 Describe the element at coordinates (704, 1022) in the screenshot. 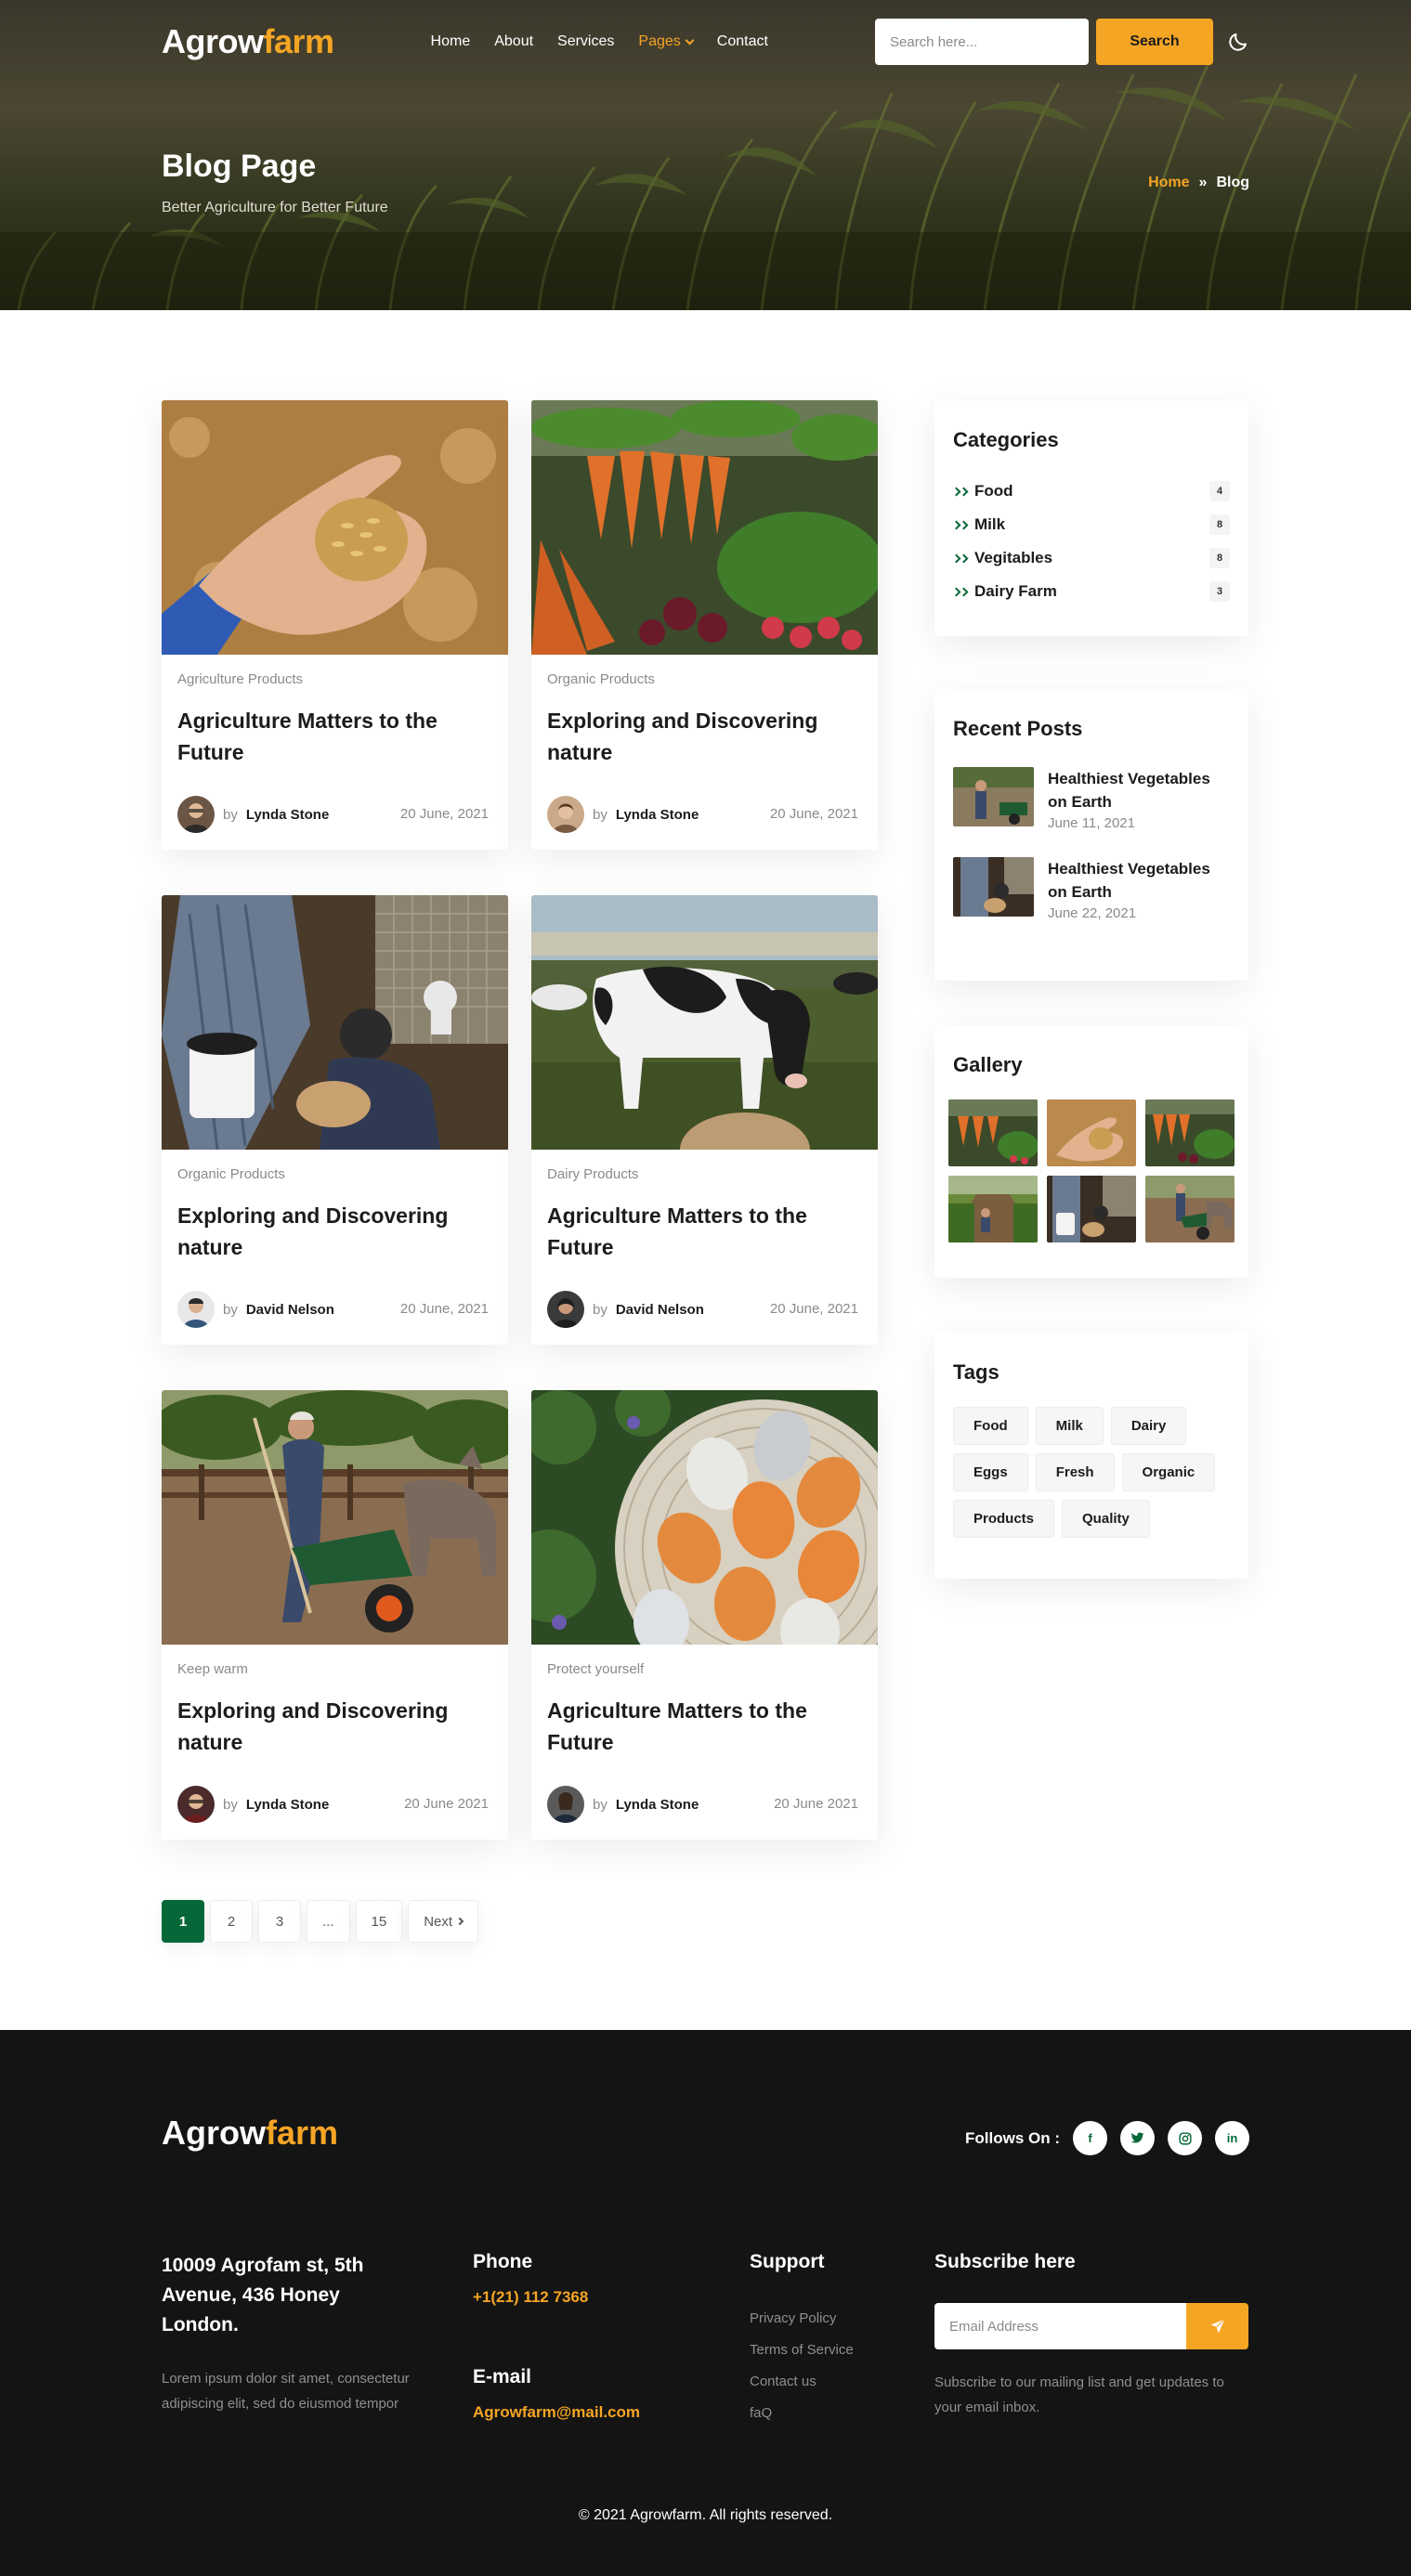

I see `post-image-cow-in-field` at that location.